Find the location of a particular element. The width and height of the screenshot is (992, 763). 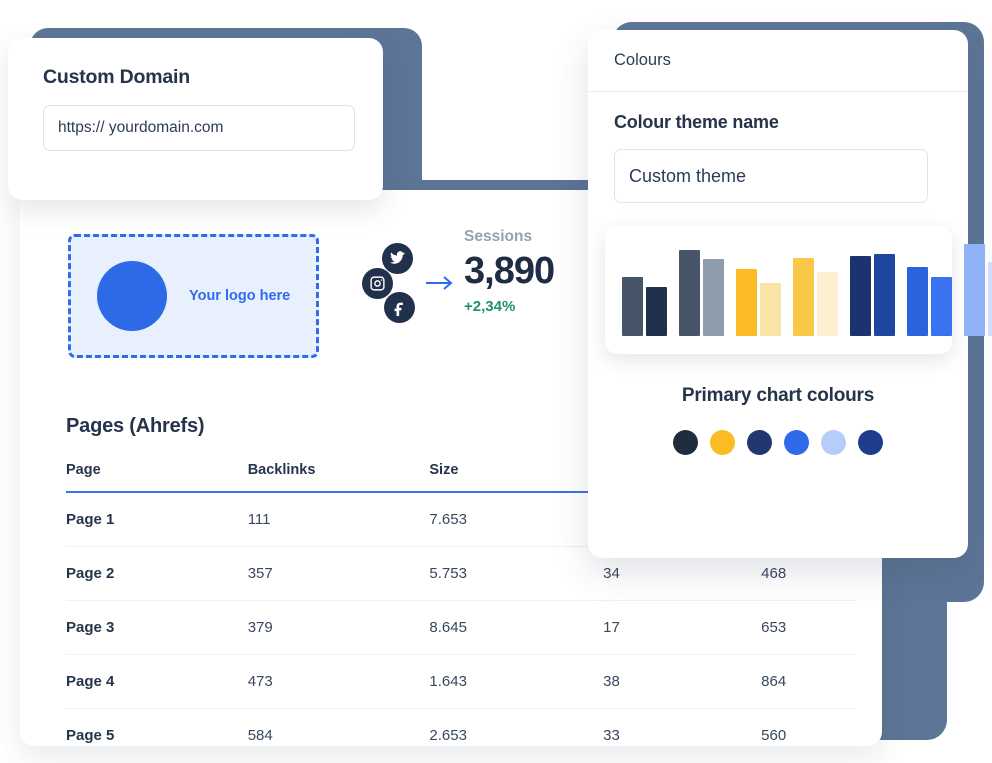

sessions-label: Sessions is located at coordinates (498, 236).